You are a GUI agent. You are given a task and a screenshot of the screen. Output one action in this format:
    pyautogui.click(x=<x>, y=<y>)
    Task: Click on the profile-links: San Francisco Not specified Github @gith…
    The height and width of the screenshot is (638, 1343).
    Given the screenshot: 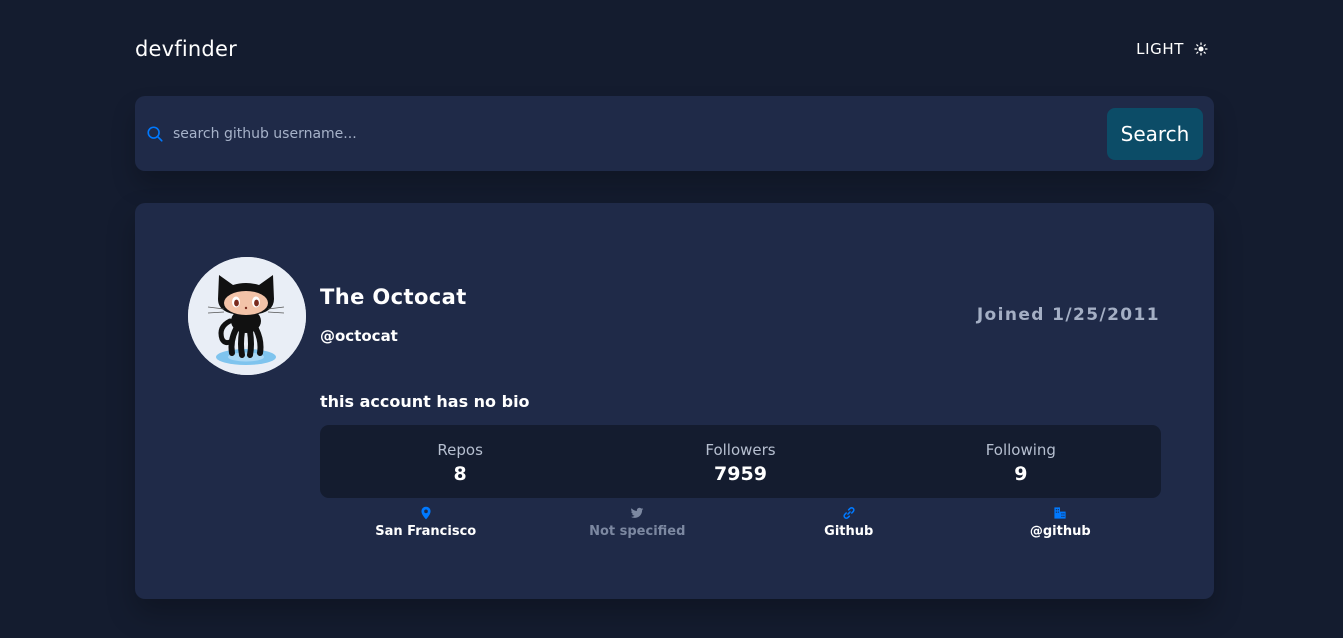 What is the action you would take?
    pyautogui.click(x=743, y=528)
    